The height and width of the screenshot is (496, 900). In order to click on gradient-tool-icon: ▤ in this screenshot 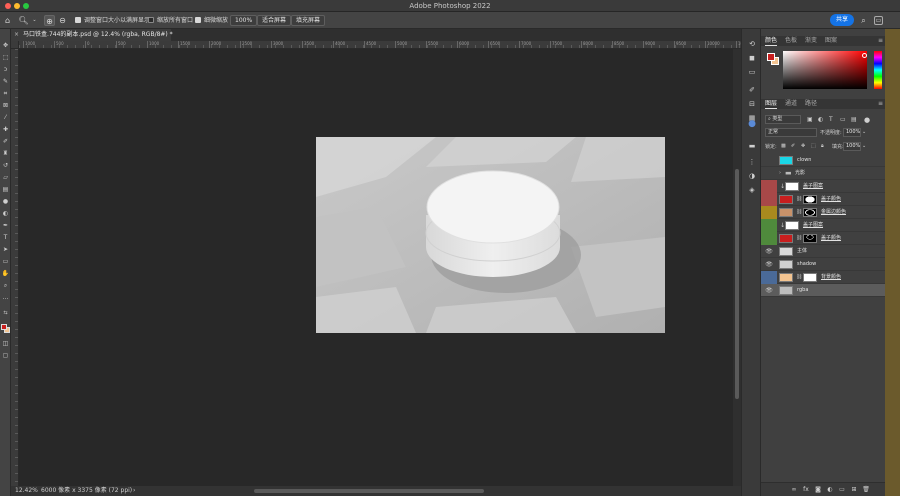, I will do `click(5, 189)`.